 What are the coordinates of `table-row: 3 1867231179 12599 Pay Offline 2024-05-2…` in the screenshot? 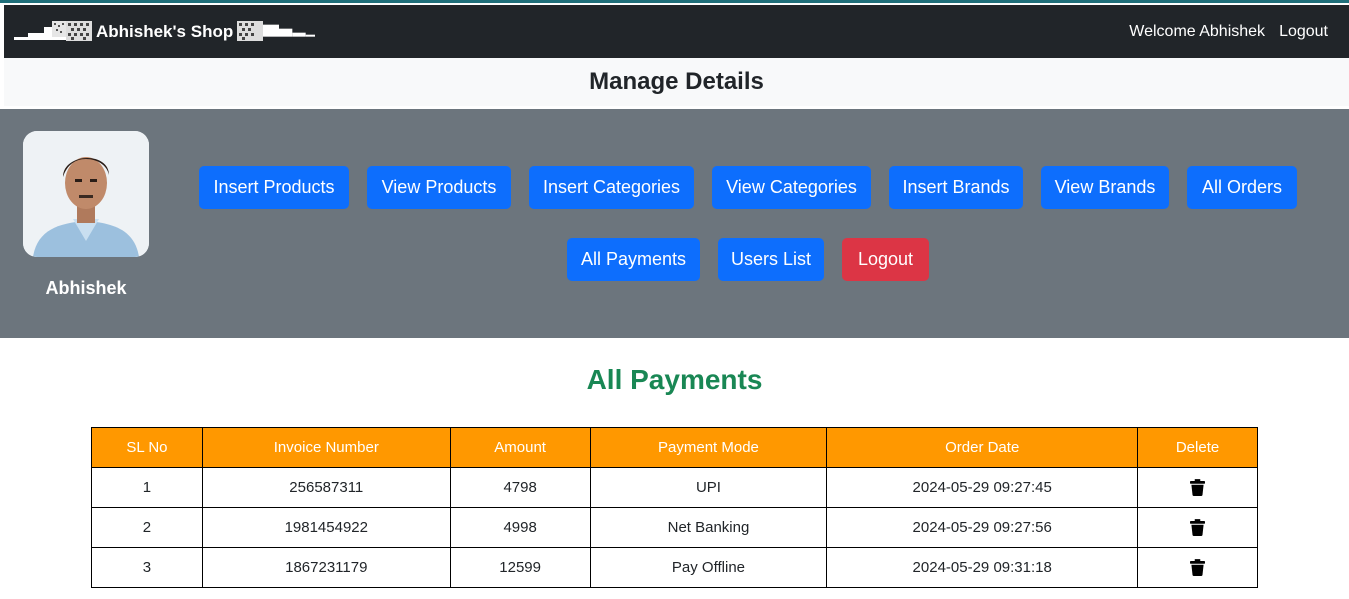 It's located at (674, 567).